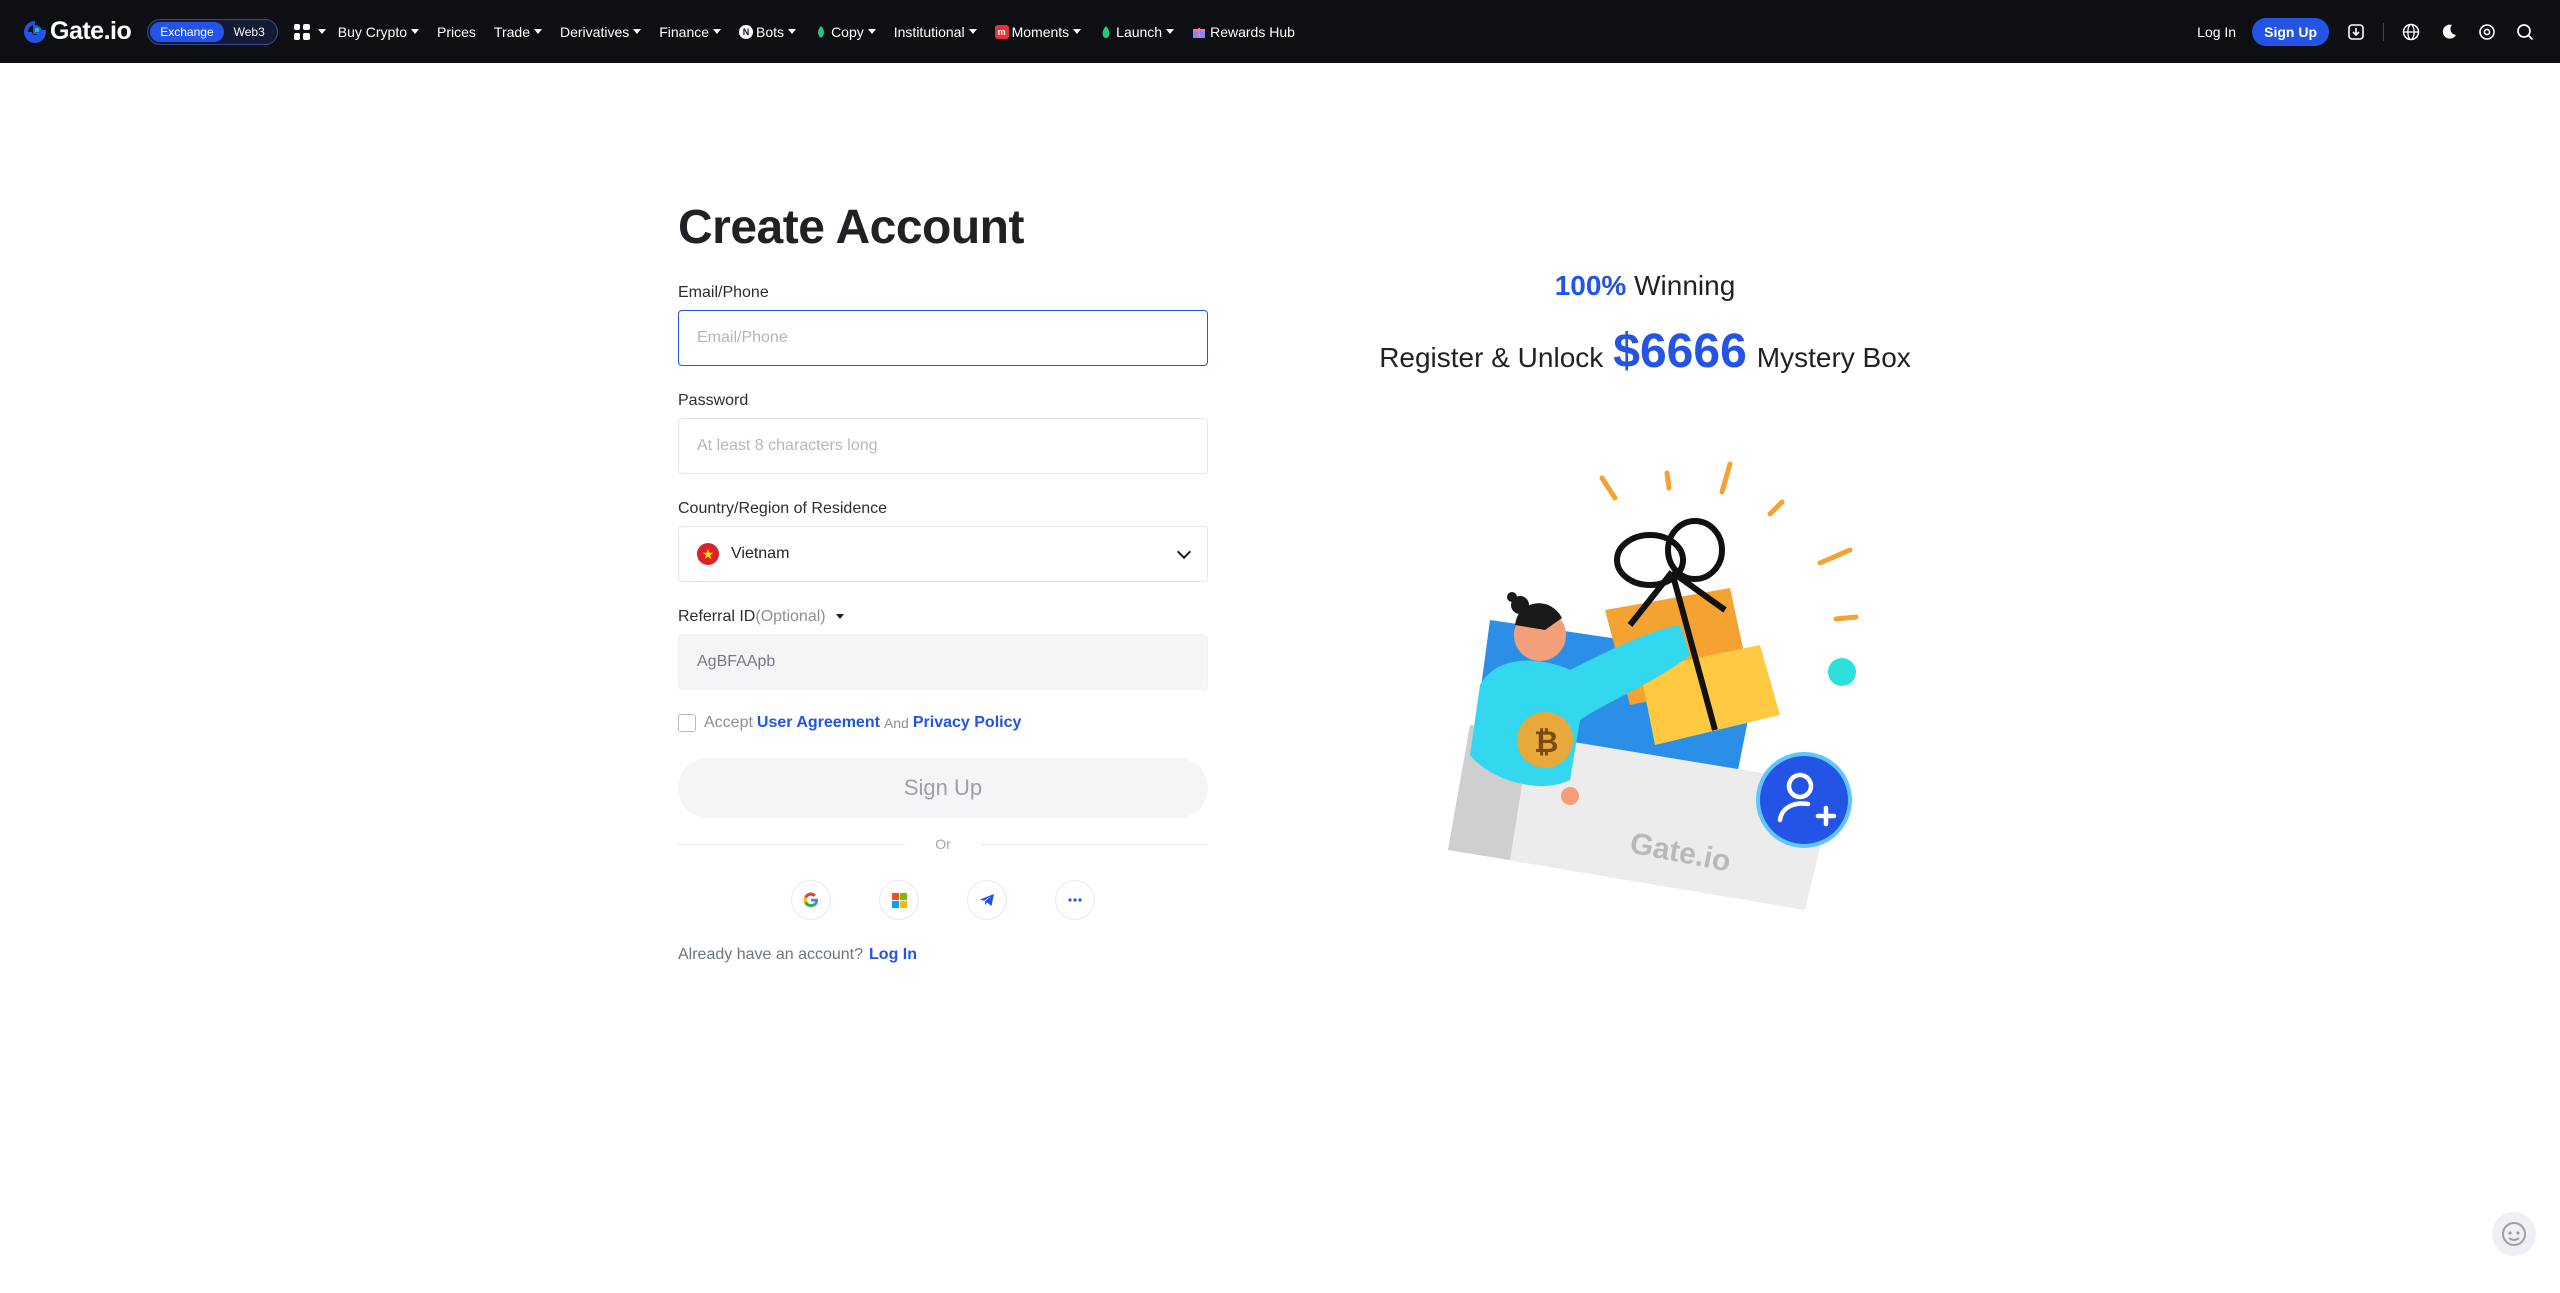 This screenshot has height=1293, width=2560. I want to click on promo-box: Mystery Box, so click(1833, 357).